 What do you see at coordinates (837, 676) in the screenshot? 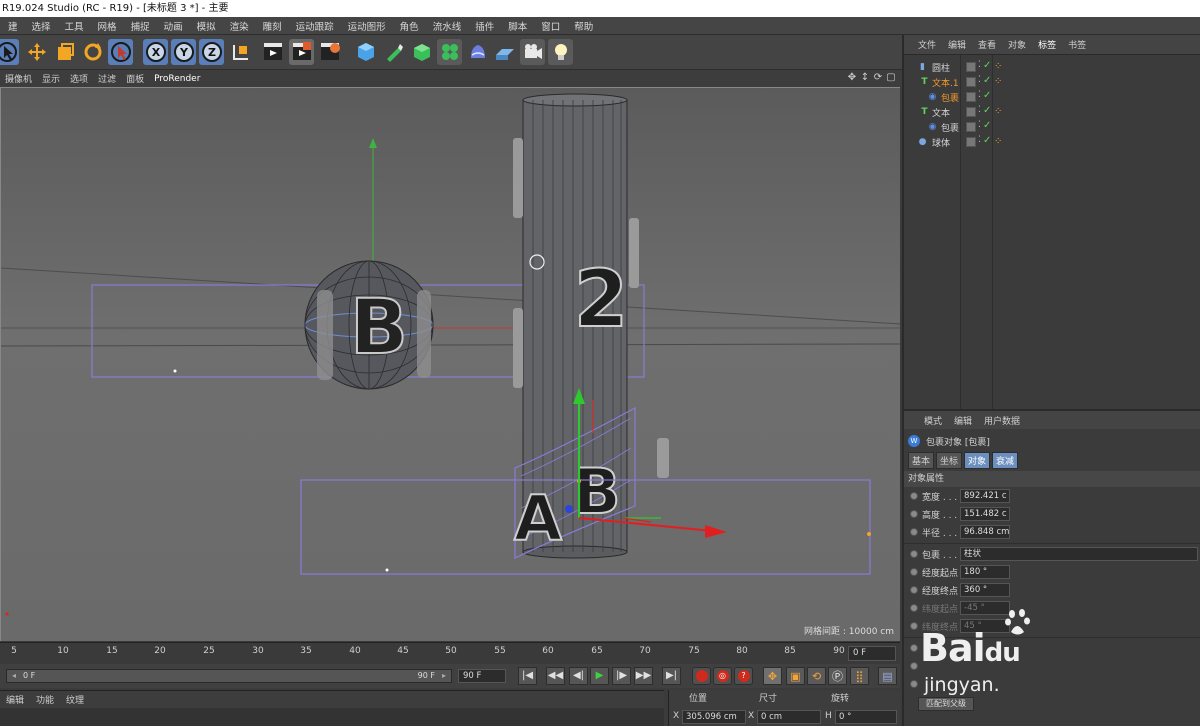
I see `key-parameter-icon: Ⓟ` at bounding box center [837, 676].